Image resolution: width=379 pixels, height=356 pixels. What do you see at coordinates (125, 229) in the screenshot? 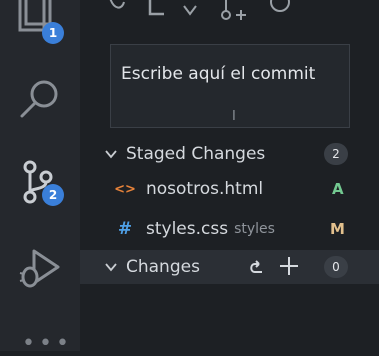
I see `css-file-icon: #` at bounding box center [125, 229].